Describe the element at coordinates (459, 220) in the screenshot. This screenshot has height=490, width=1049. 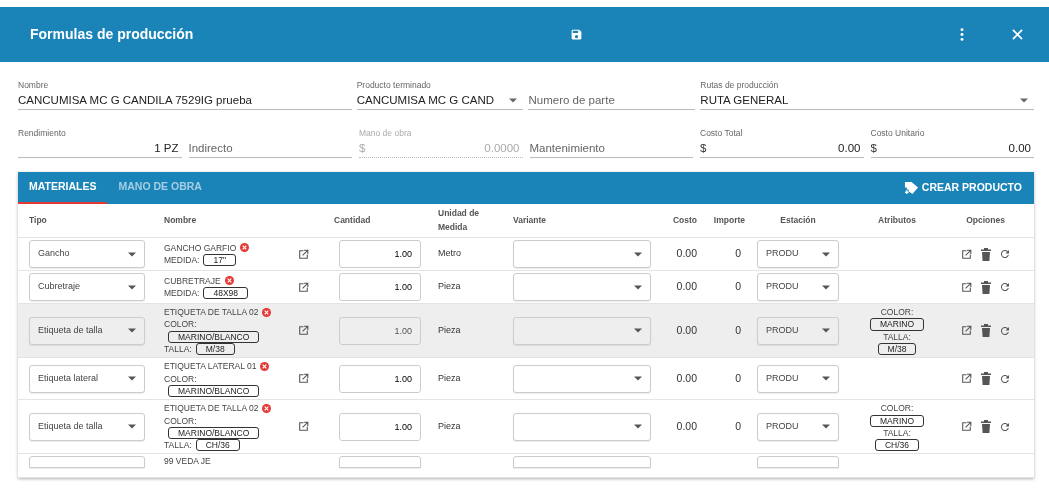
I see `column-header: Unidad de Medida` at that location.